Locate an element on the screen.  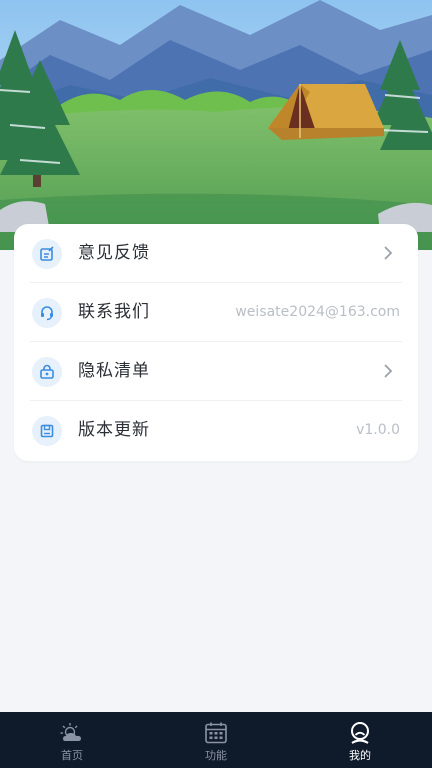
user-profile-icon is located at coordinates (360, 733).